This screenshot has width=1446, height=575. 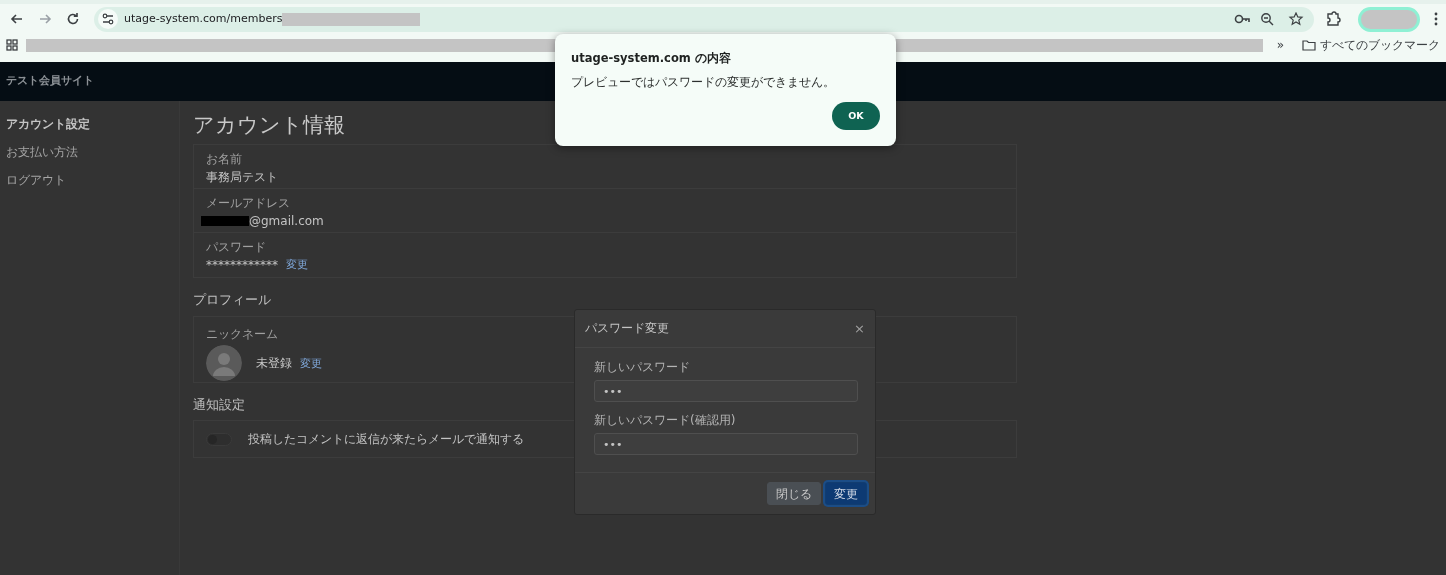 What do you see at coordinates (274, 362) in the screenshot?
I see `nickname-value: 未登録` at bounding box center [274, 362].